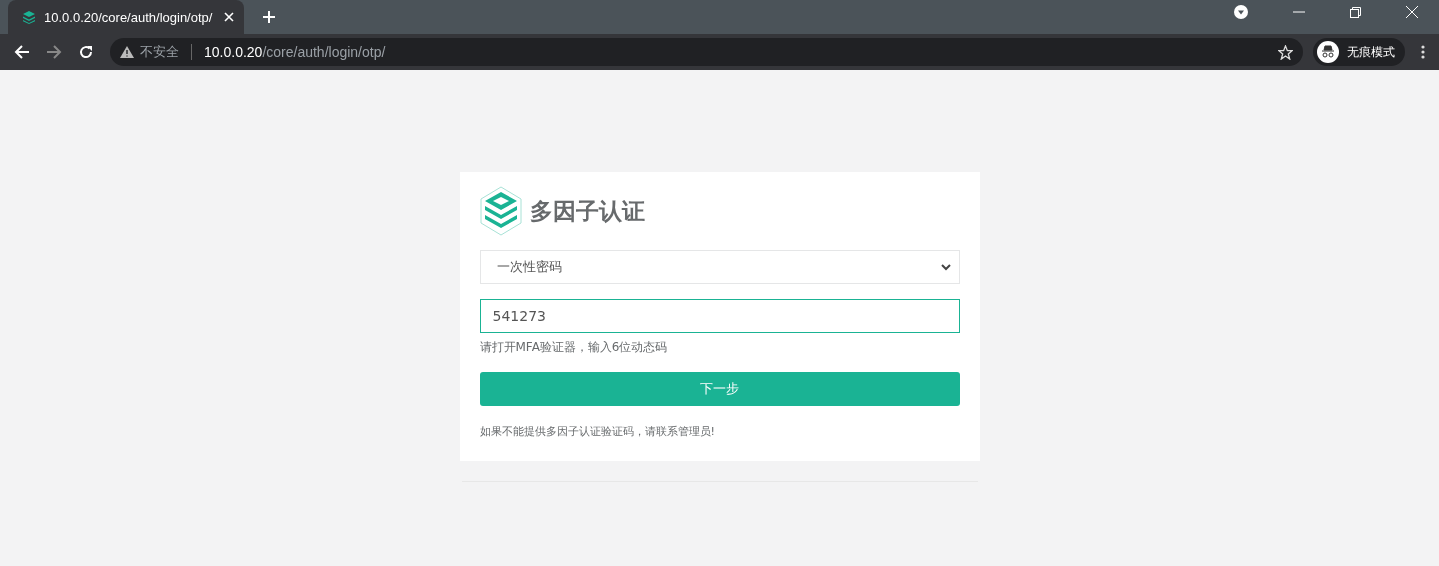 Image resolution: width=1439 pixels, height=566 pixels. Describe the element at coordinates (1423, 52) in the screenshot. I see `menu-icon` at that location.